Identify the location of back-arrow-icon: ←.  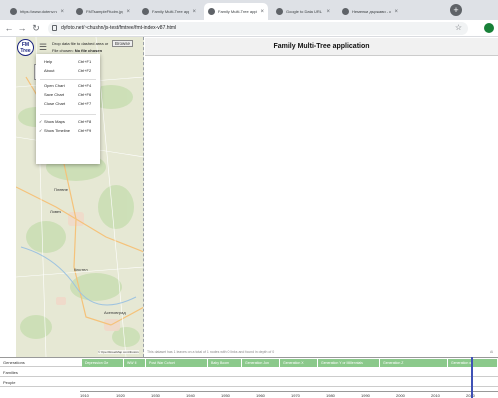
(9, 28).